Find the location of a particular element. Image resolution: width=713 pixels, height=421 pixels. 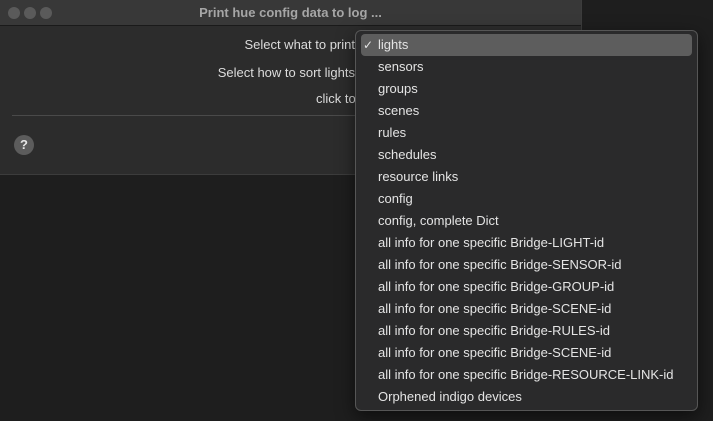

menu-item: ✓ lights is located at coordinates (526, 45).